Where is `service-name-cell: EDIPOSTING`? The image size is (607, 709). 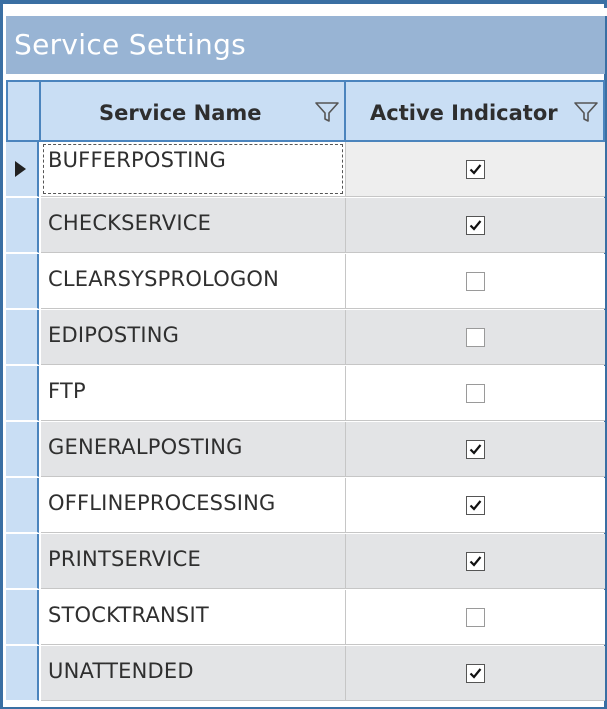 service-name-cell: EDIPOSTING is located at coordinates (193, 337).